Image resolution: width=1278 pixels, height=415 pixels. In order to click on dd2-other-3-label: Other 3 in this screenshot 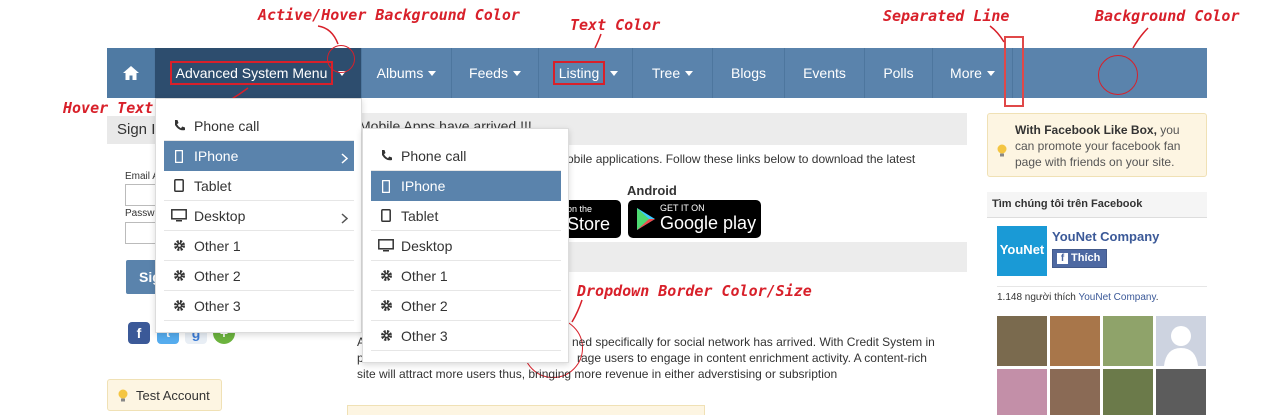, I will do `click(424, 335)`.